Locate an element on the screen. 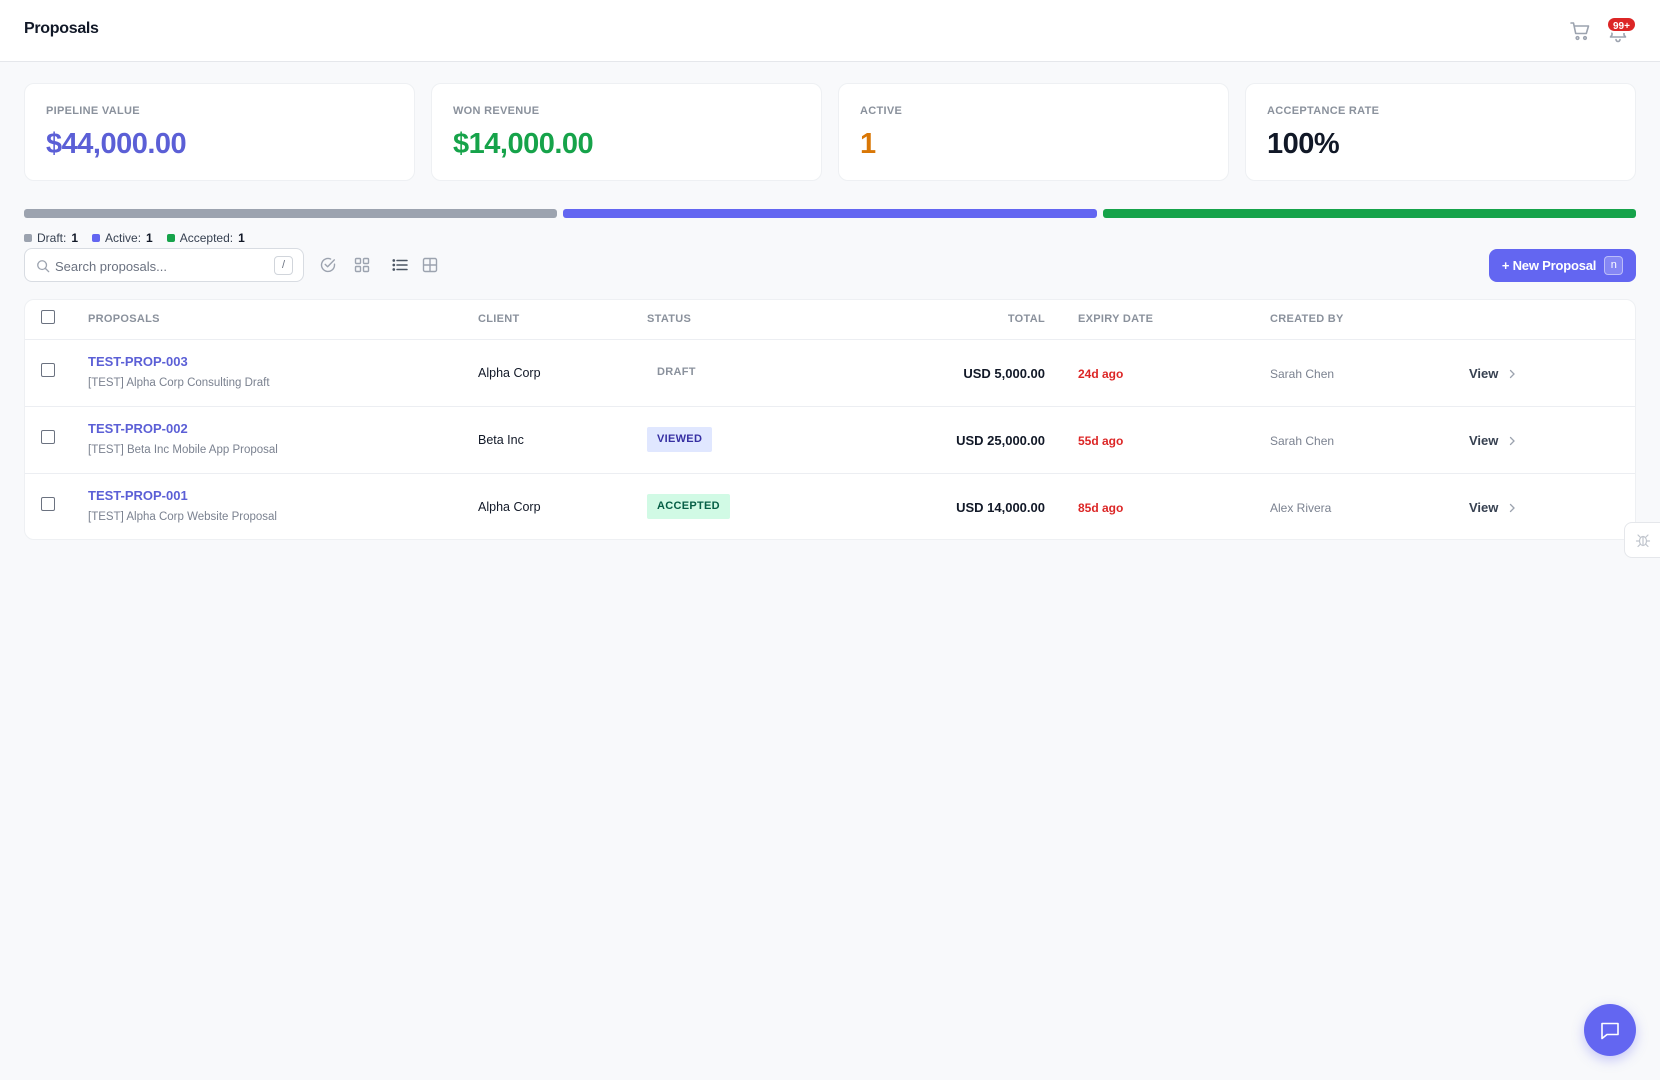 This screenshot has height=1080, width=1660. stat-card-pipeline: PIPELINE VALUE $44,000.00 is located at coordinates (219, 132).